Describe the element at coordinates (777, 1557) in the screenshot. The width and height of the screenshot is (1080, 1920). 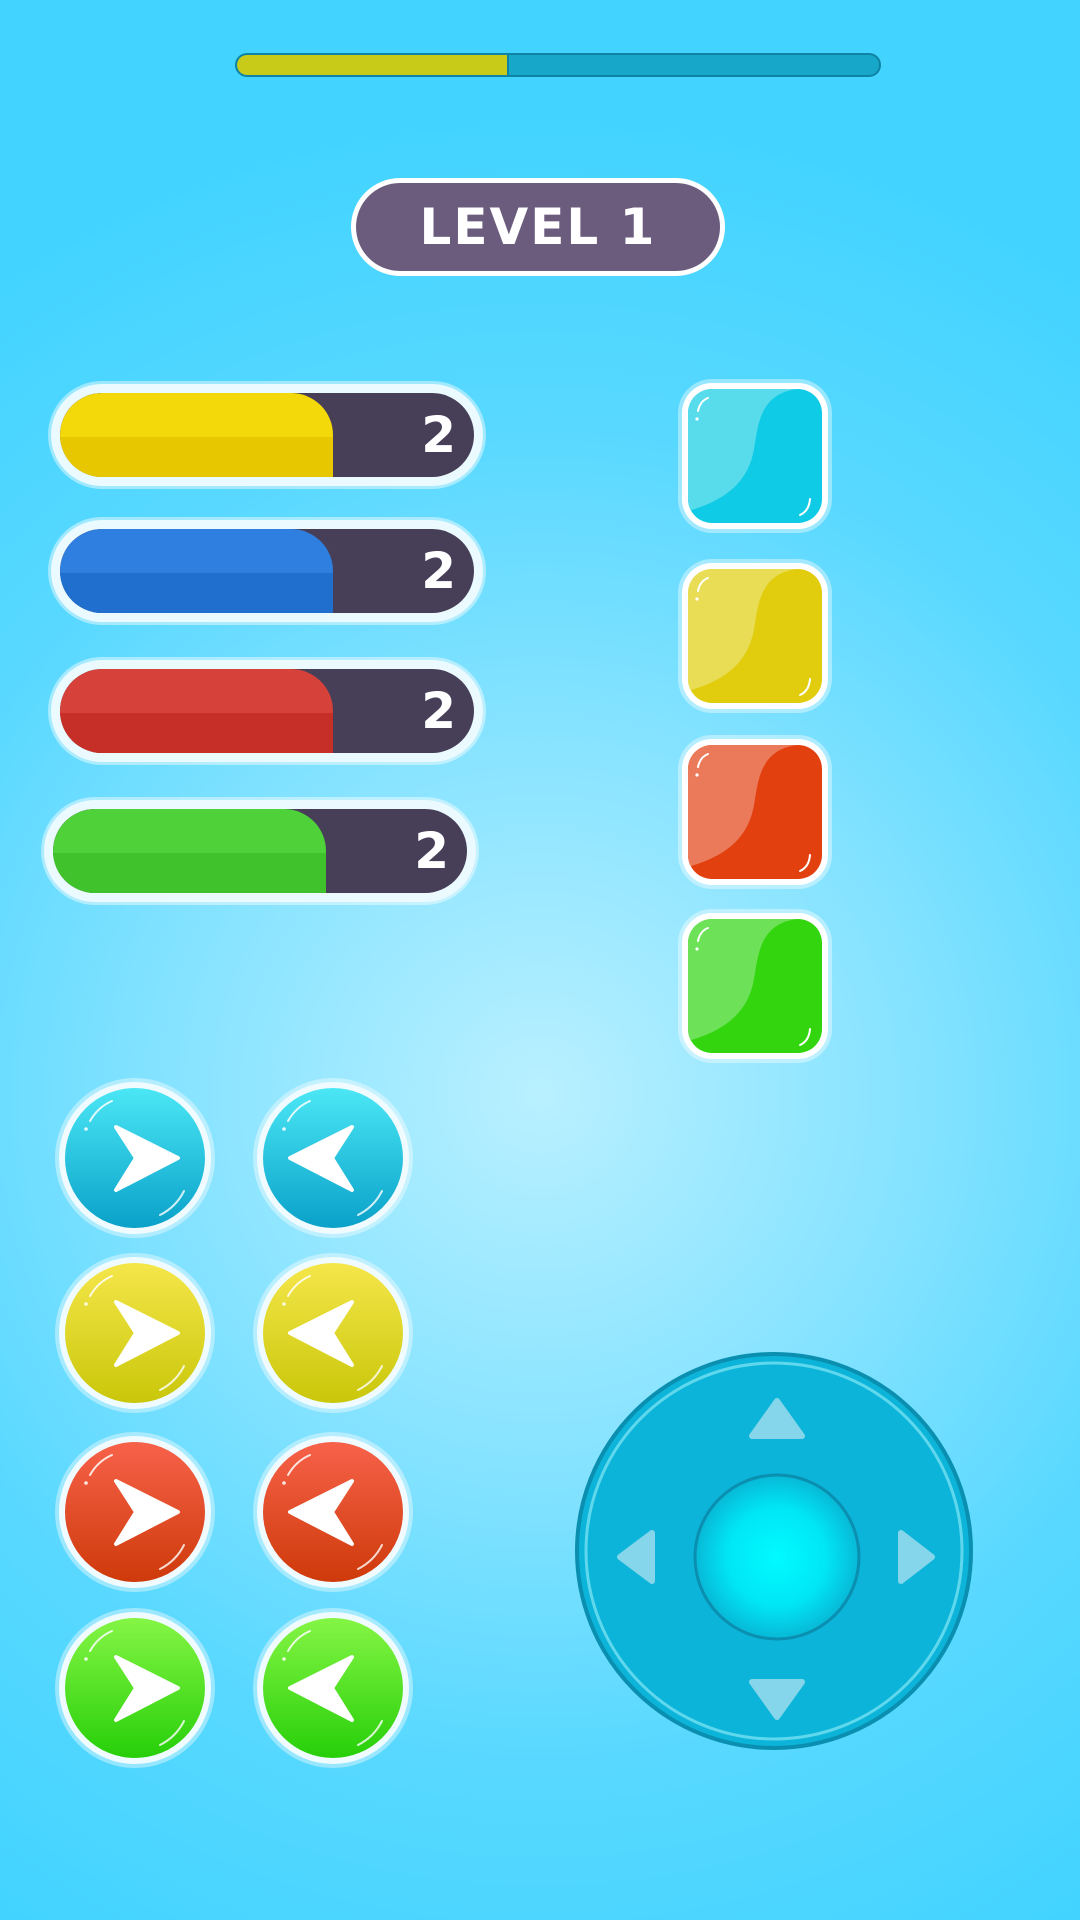
I see `joystick-knob` at that location.